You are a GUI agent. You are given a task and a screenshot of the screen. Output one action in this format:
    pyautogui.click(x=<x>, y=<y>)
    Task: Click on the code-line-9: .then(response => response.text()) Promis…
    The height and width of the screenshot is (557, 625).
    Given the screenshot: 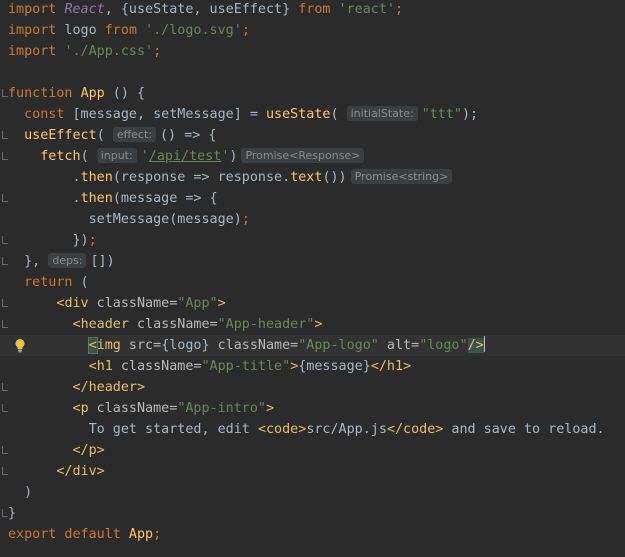 What is the action you would take?
    pyautogui.click(x=312, y=177)
    